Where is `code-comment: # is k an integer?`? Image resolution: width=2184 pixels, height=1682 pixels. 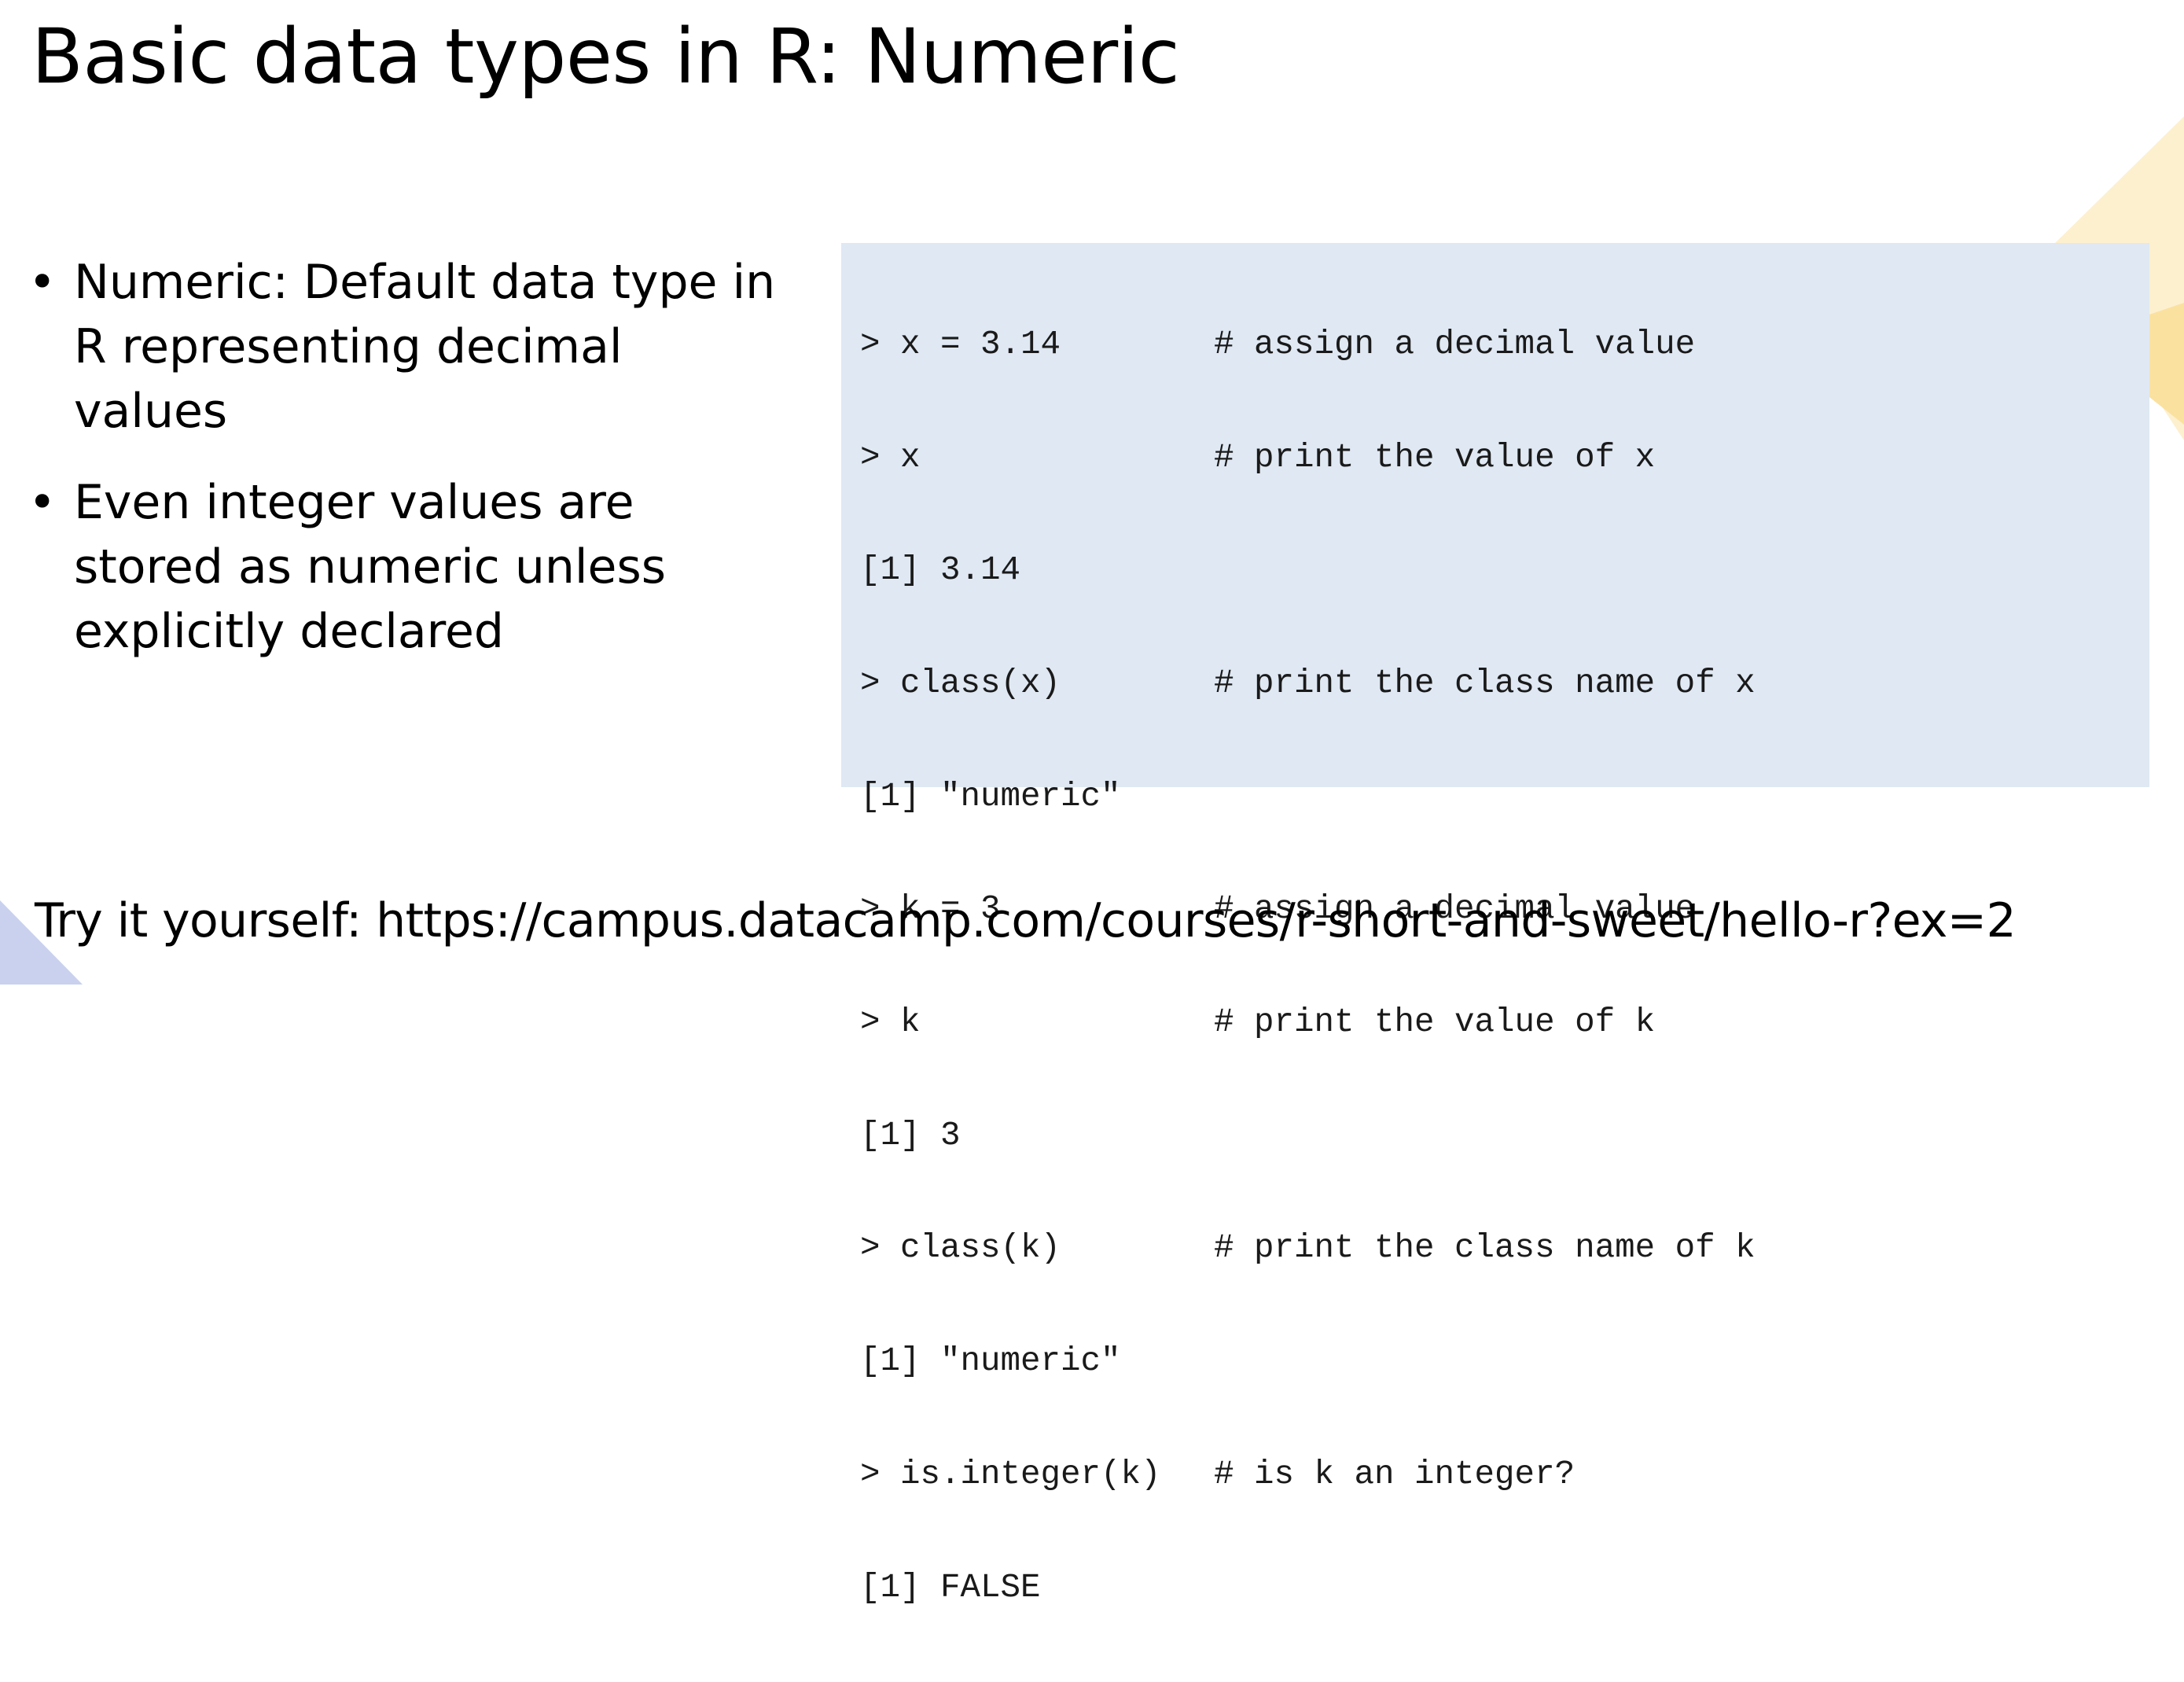
code-comment: # is k an integer? is located at coordinates (1394, 1474).